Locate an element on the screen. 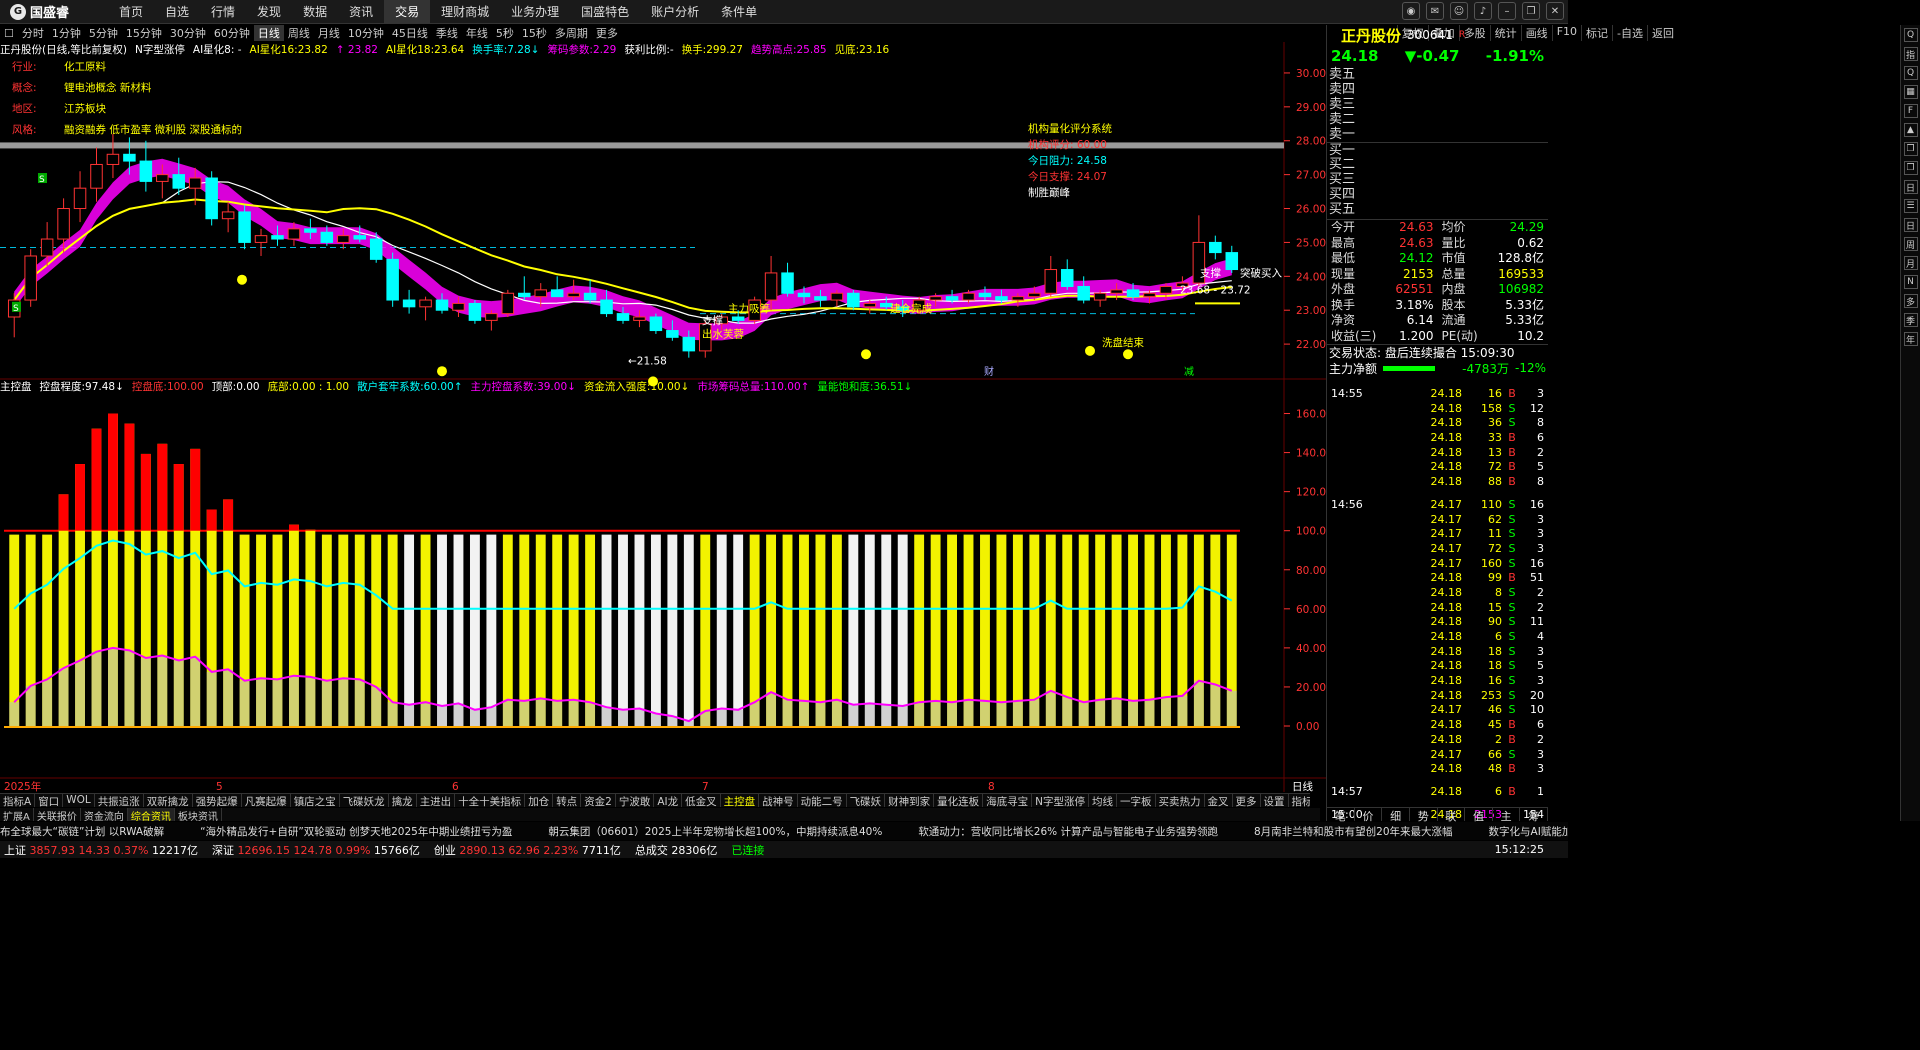  quote-tab-4: 联 is located at coordinates (1452, 815).